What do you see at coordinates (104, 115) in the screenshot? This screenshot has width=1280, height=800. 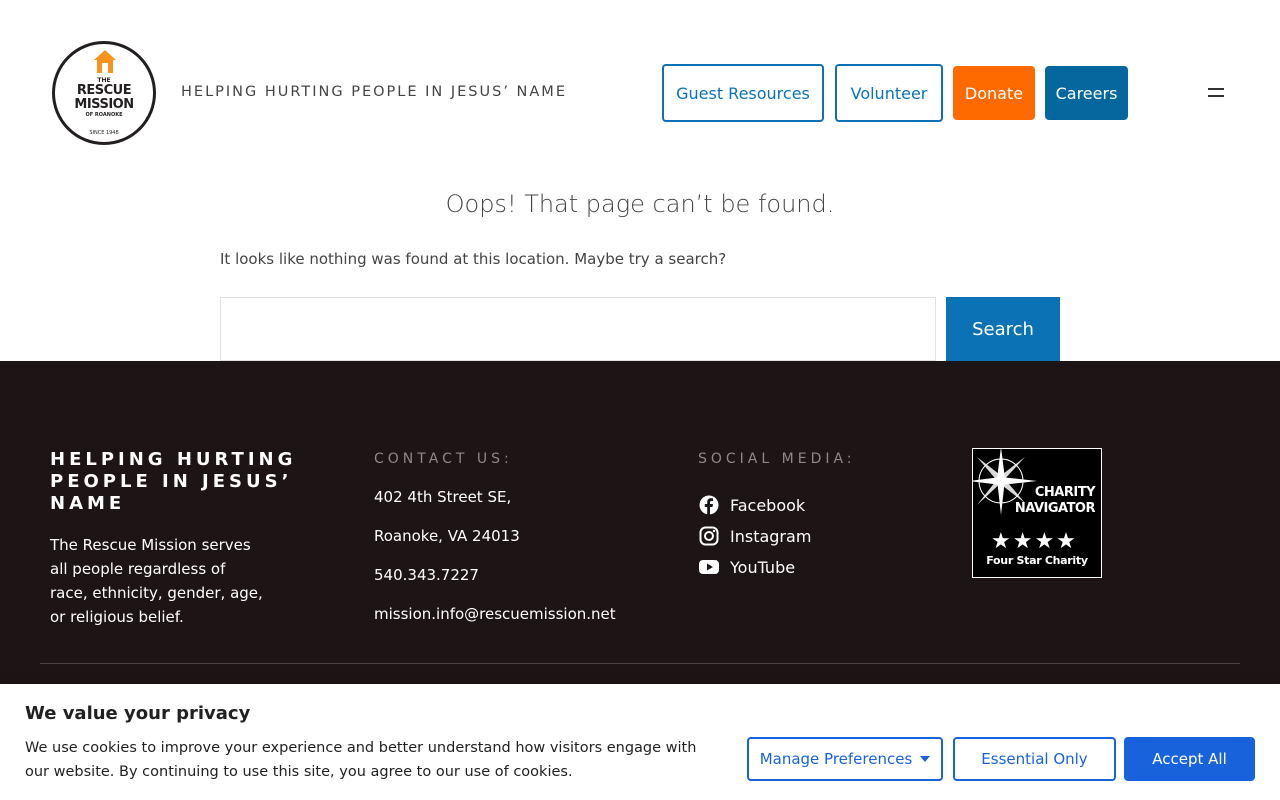 I see `logo-text-location: OF ROANOKE` at bounding box center [104, 115].